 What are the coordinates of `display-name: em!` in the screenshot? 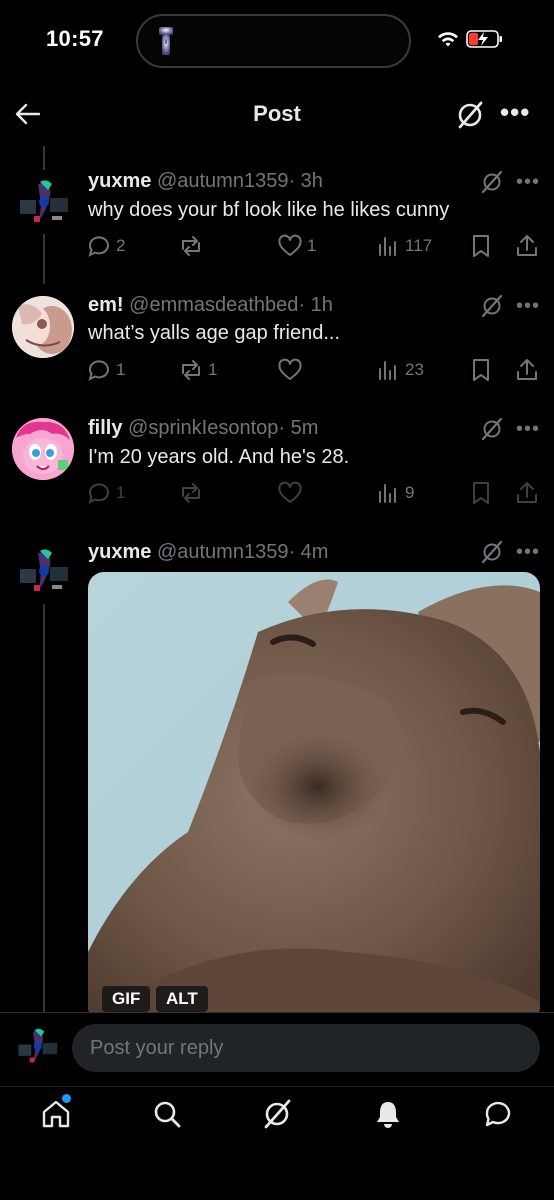 It's located at (106, 305).